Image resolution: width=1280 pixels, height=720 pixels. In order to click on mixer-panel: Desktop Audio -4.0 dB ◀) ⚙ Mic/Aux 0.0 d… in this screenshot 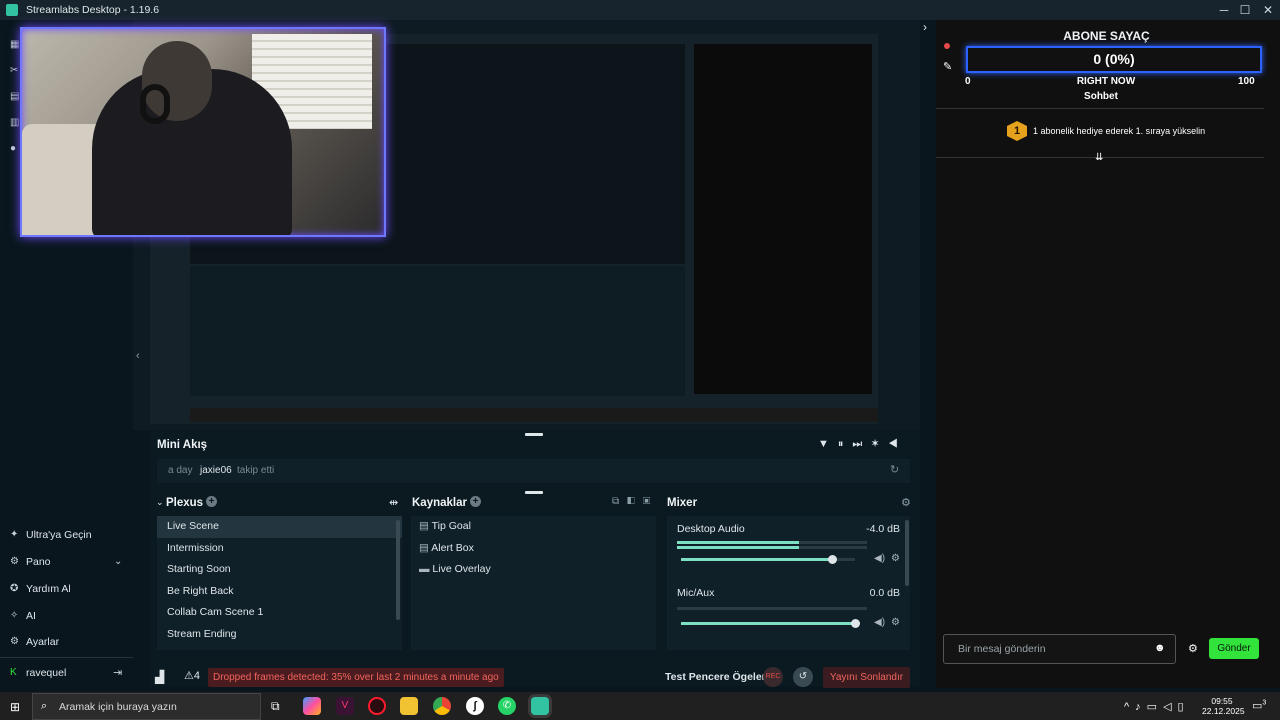, I will do `click(788, 583)`.